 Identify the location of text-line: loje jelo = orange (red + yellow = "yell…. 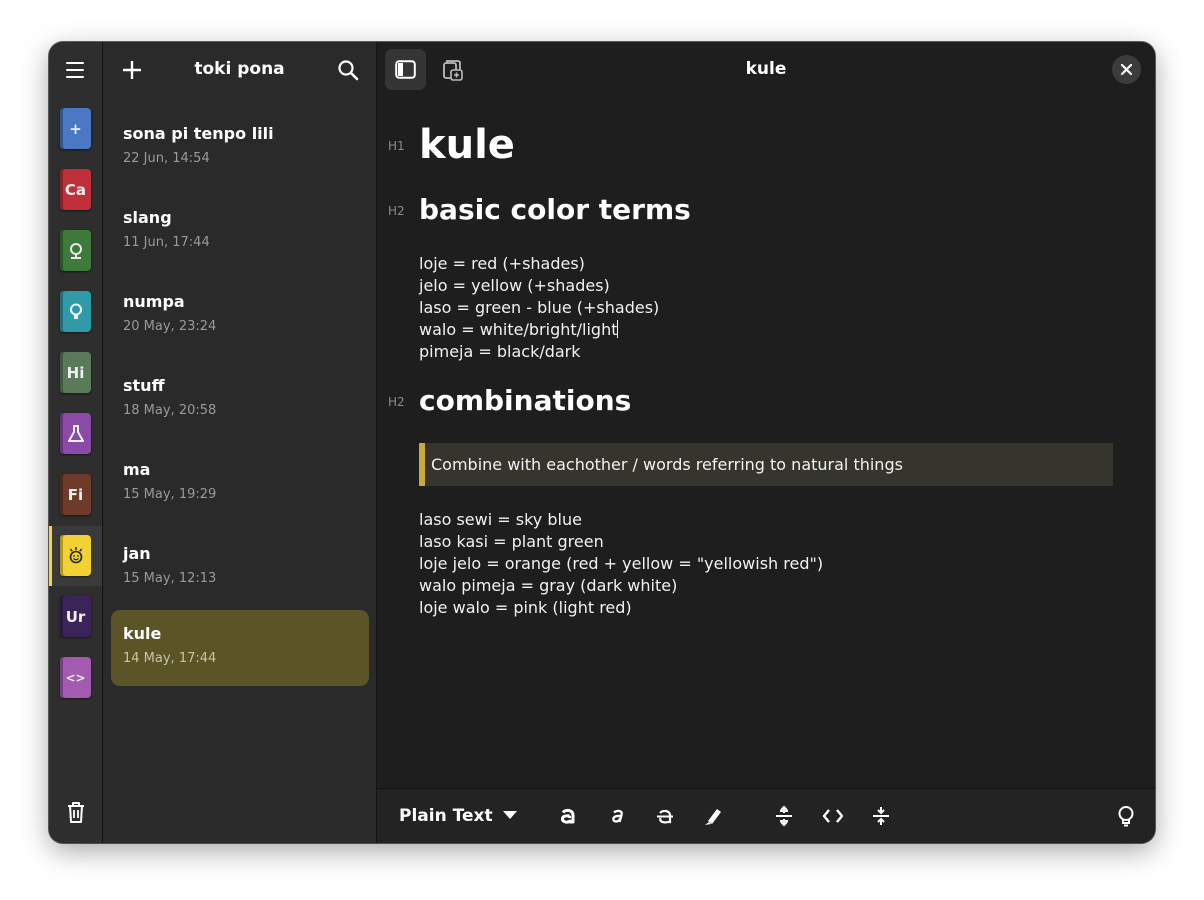
(621, 563).